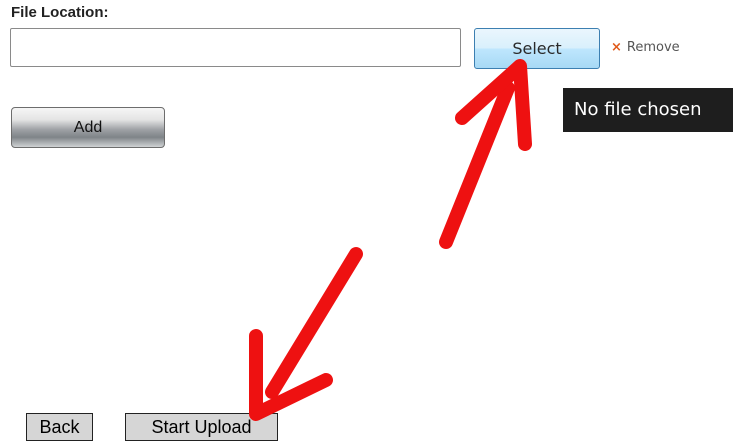 The image size is (733, 446). I want to click on arrow-shaft-upper, so click(477, 165).